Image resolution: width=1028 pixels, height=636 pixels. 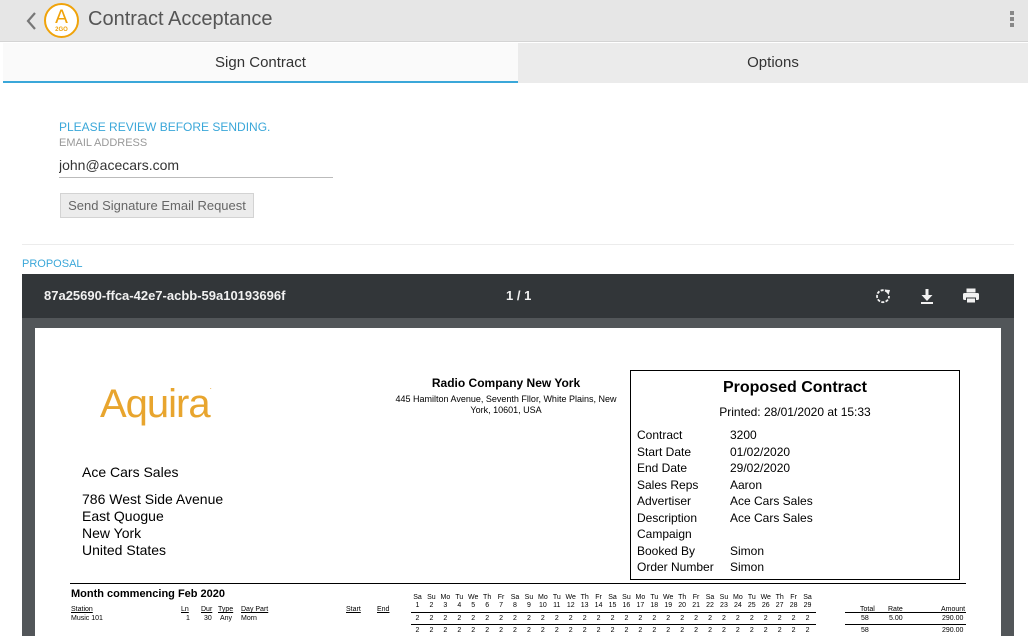 I want to click on rotate-icon, so click(x=883, y=296).